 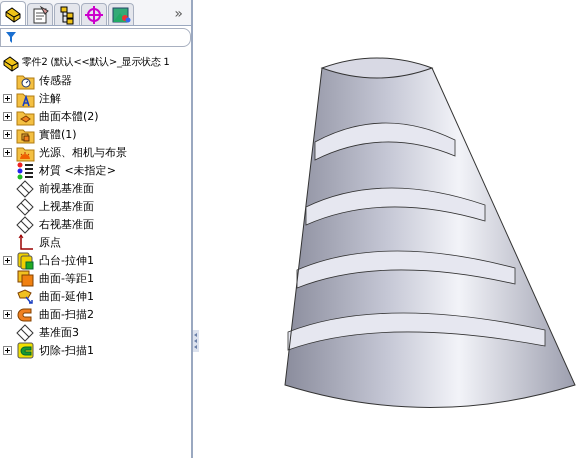 What do you see at coordinates (50, 242) in the screenshot?
I see `tree-item: 原点` at bounding box center [50, 242].